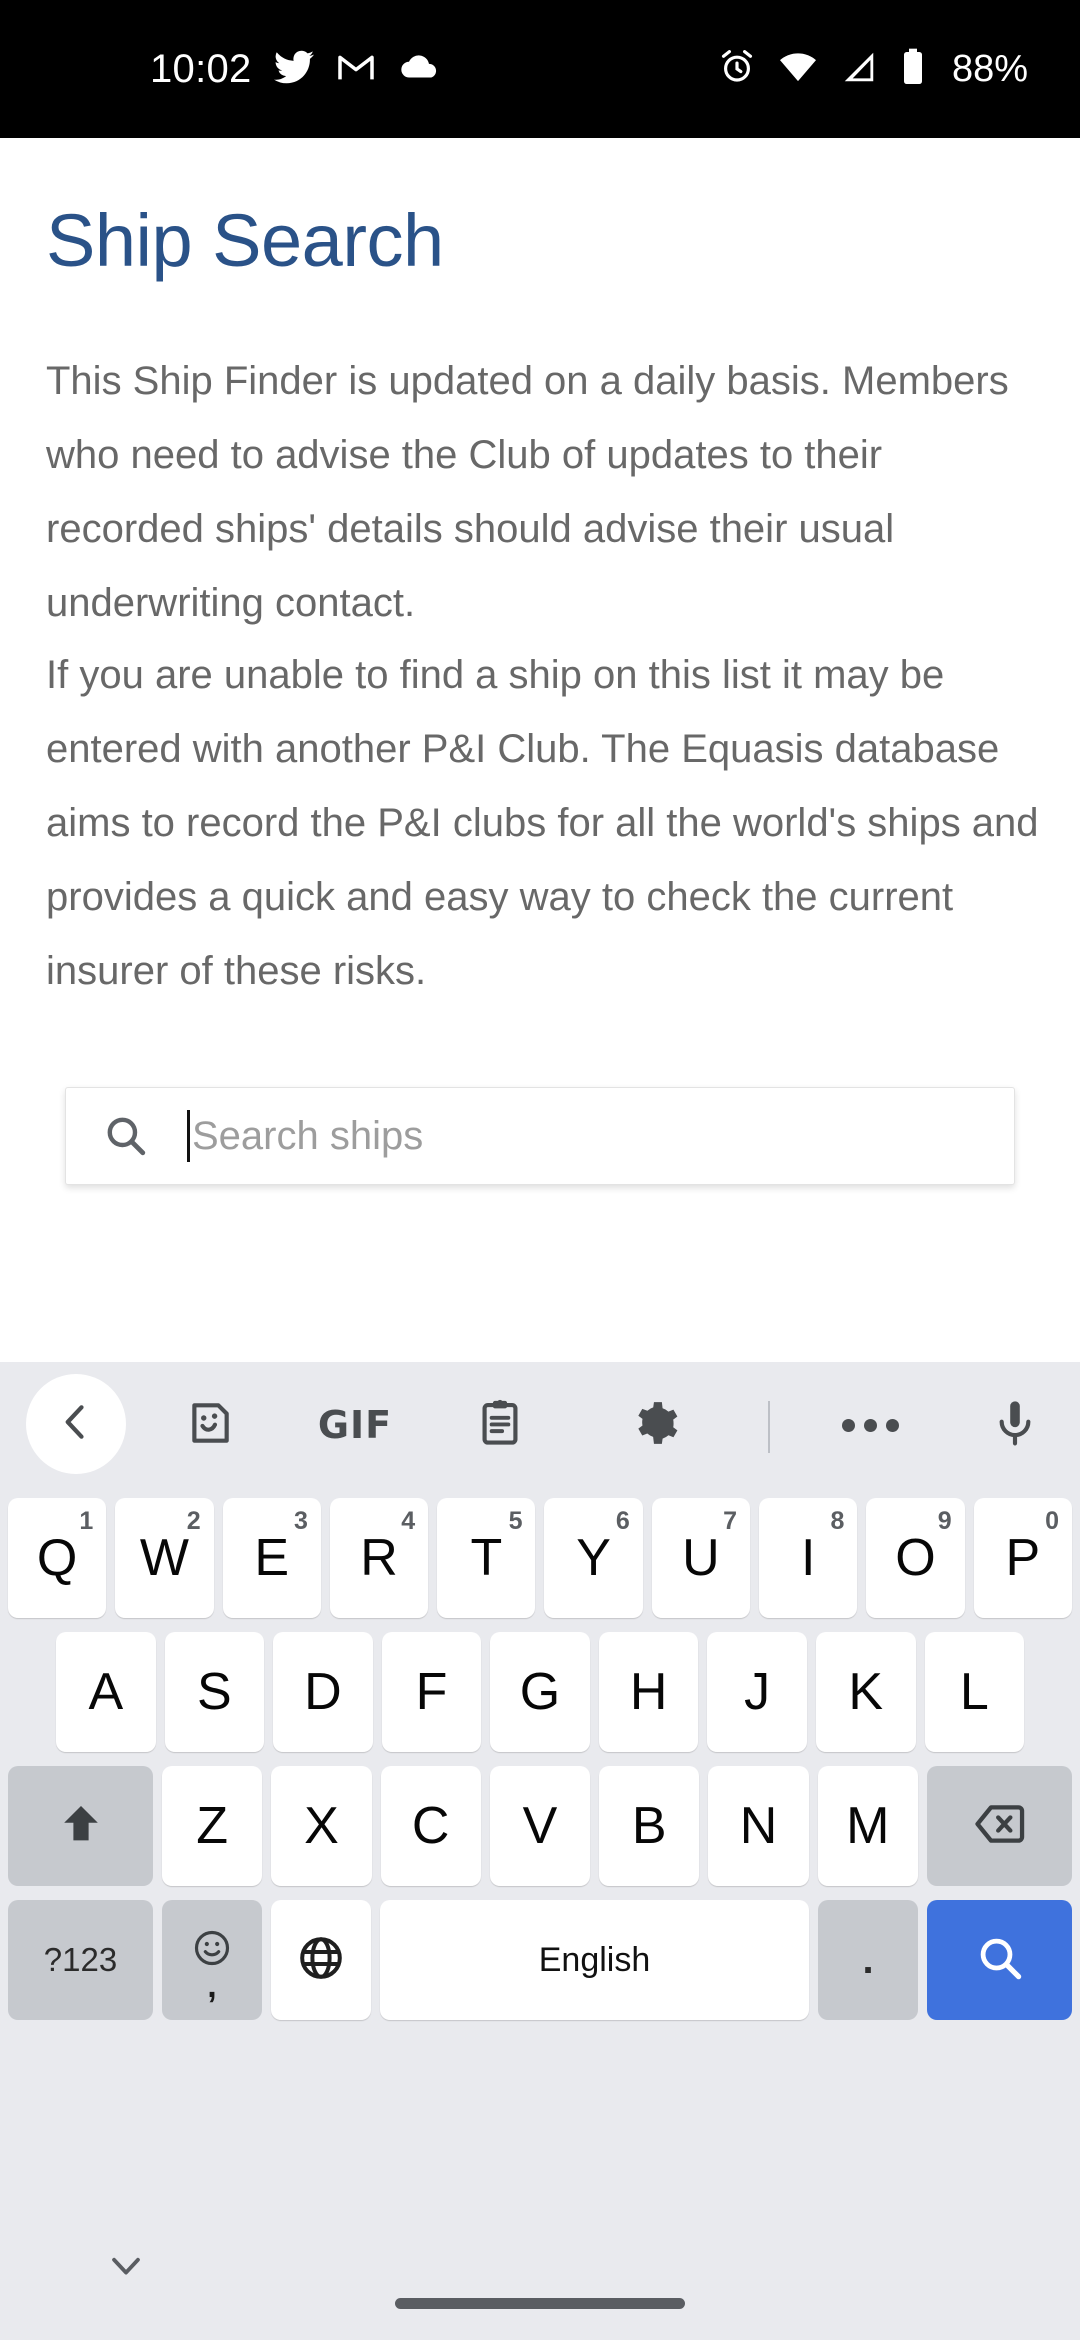 The height and width of the screenshot is (2340, 1080). I want to click on keyboard-back-button, so click(76, 1424).